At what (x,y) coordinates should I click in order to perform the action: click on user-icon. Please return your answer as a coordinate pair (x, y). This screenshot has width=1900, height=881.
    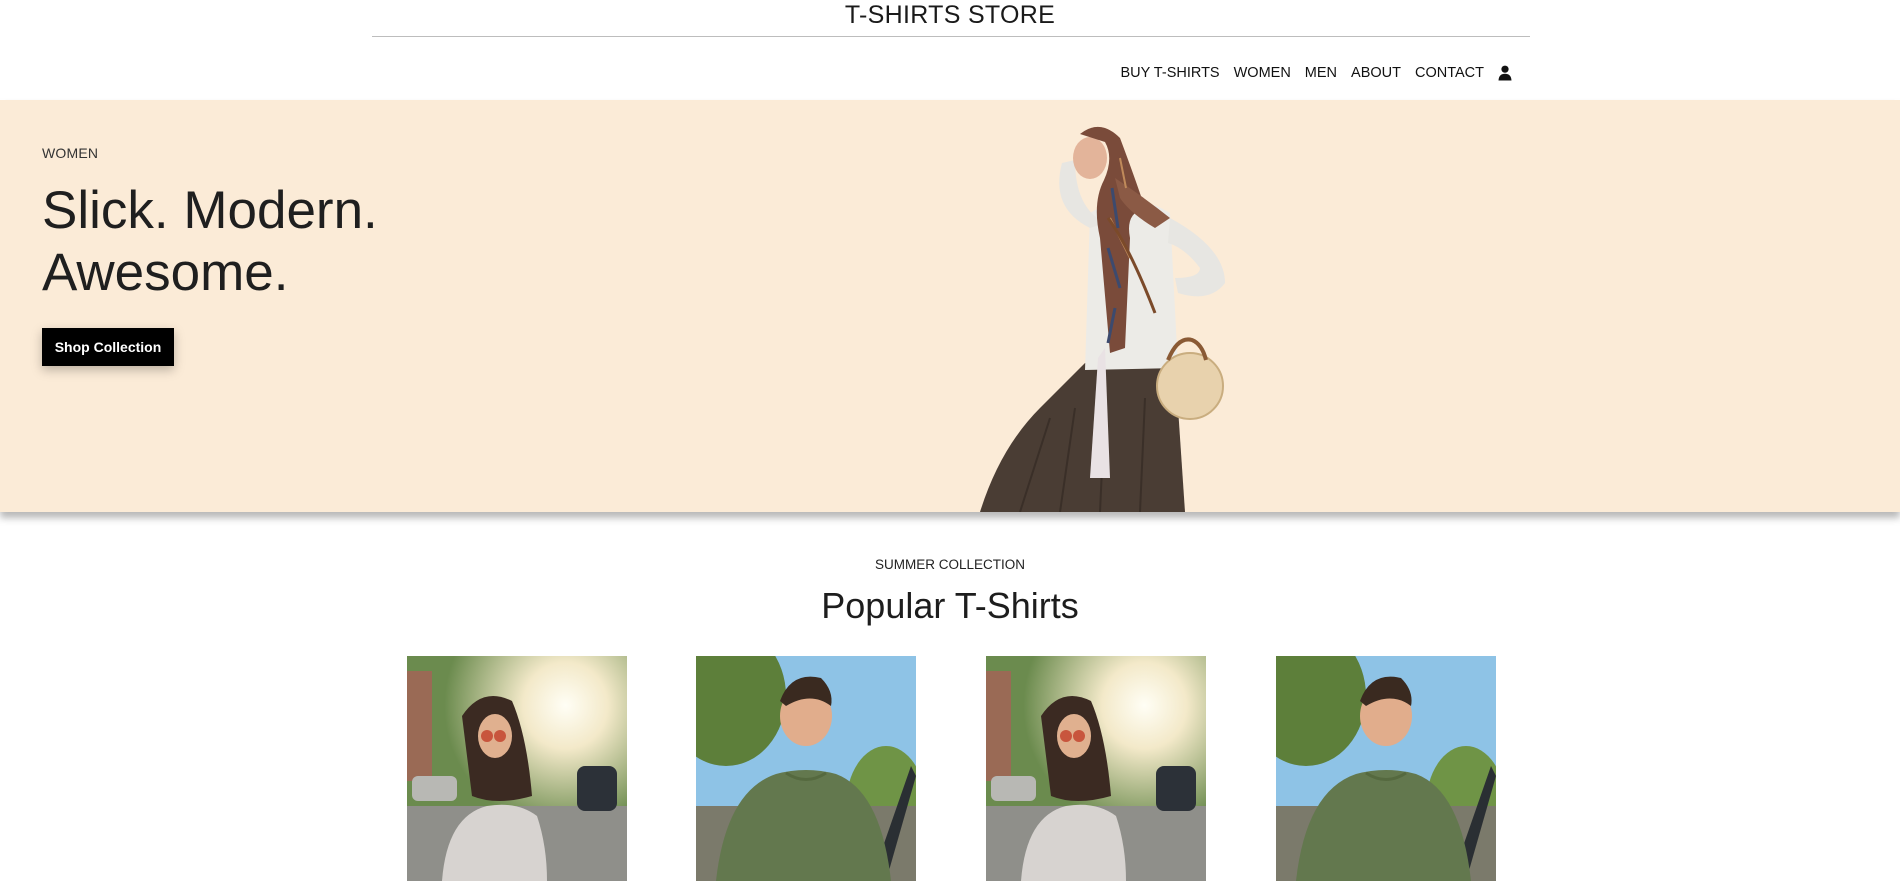
    Looking at the image, I should click on (1505, 73).